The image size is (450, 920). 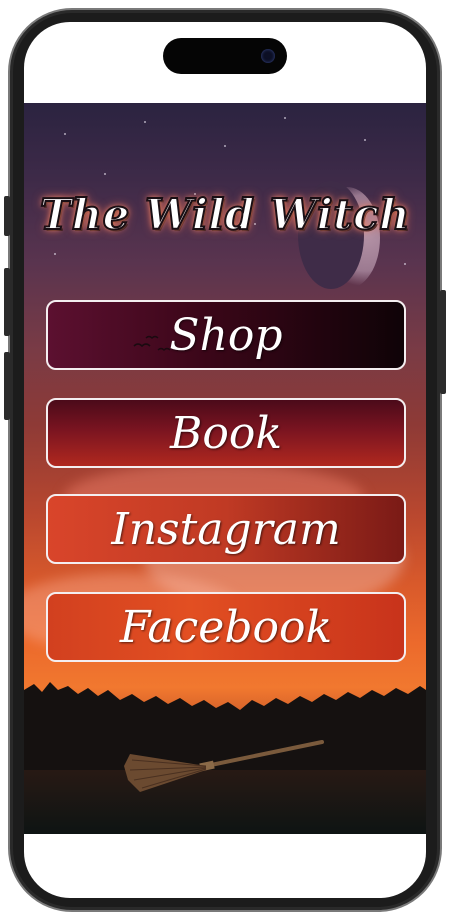 What do you see at coordinates (226, 335) in the screenshot?
I see `shop-button: Shop` at bounding box center [226, 335].